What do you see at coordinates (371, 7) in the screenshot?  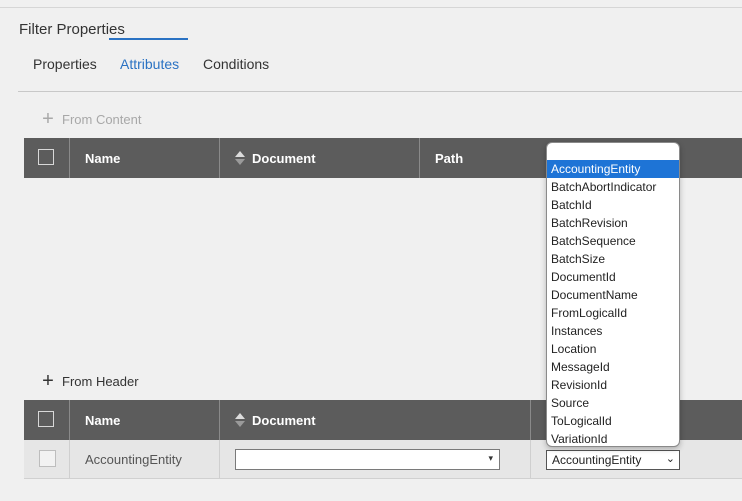 I see `top-divider` at bounding box center [371, 7].